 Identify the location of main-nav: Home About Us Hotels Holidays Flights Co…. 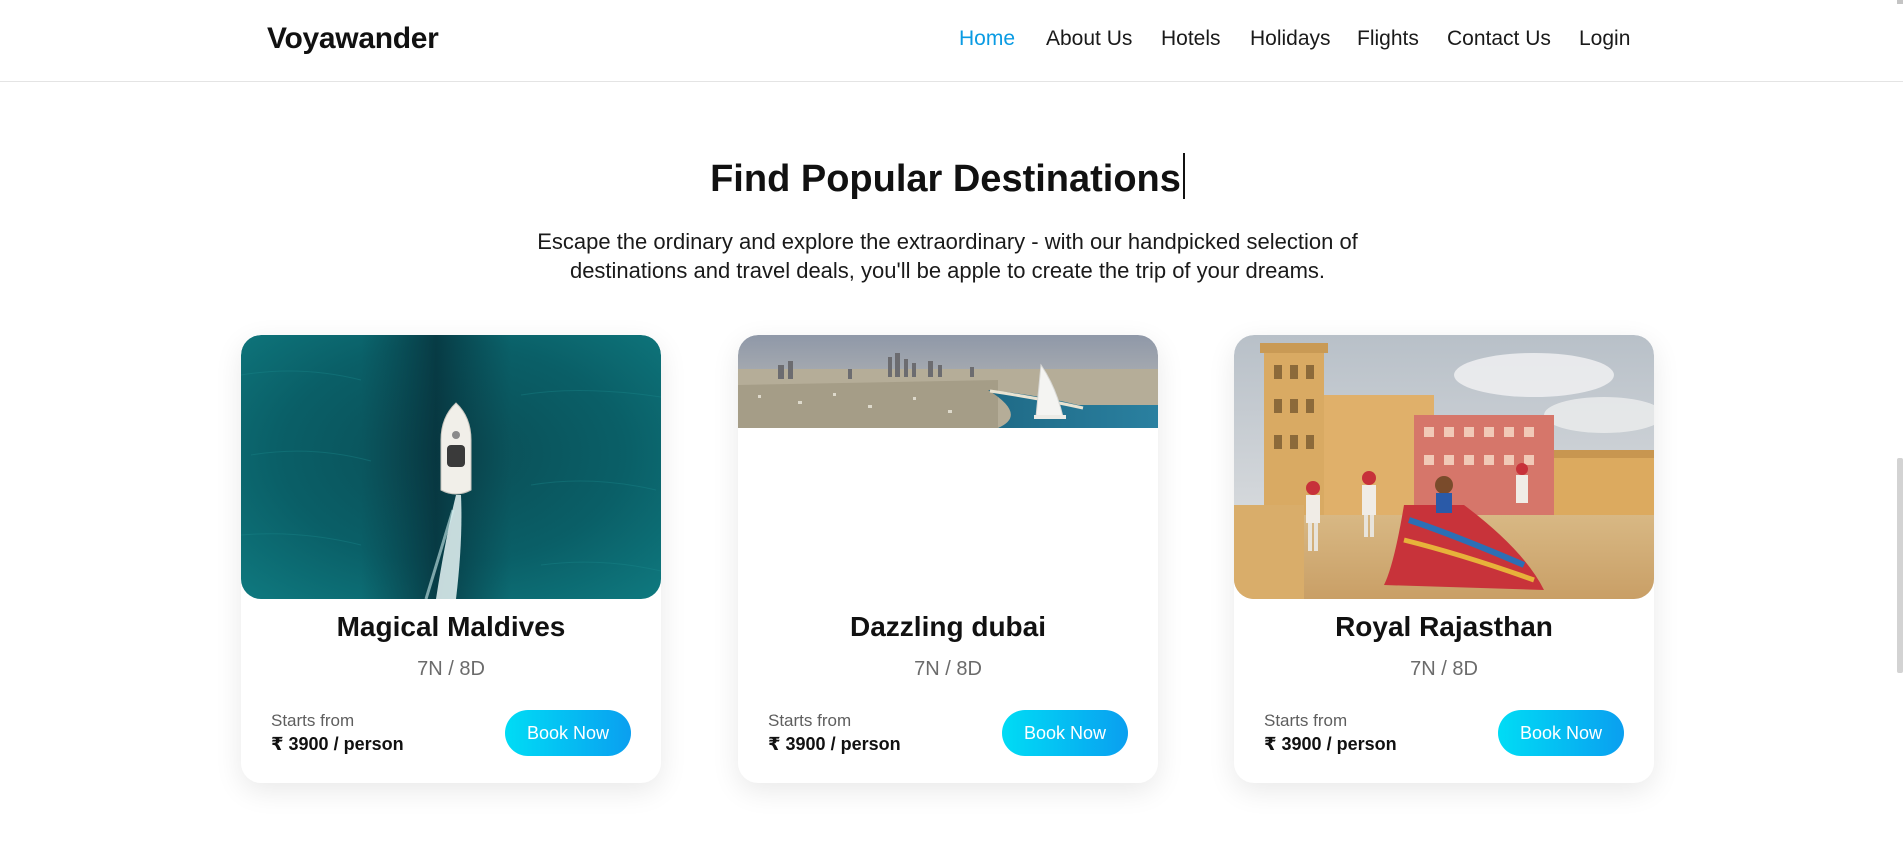
(951, 42).